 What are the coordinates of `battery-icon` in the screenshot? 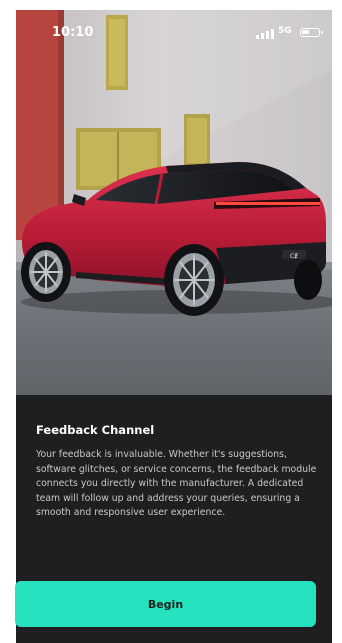 It's located at (311, 32).